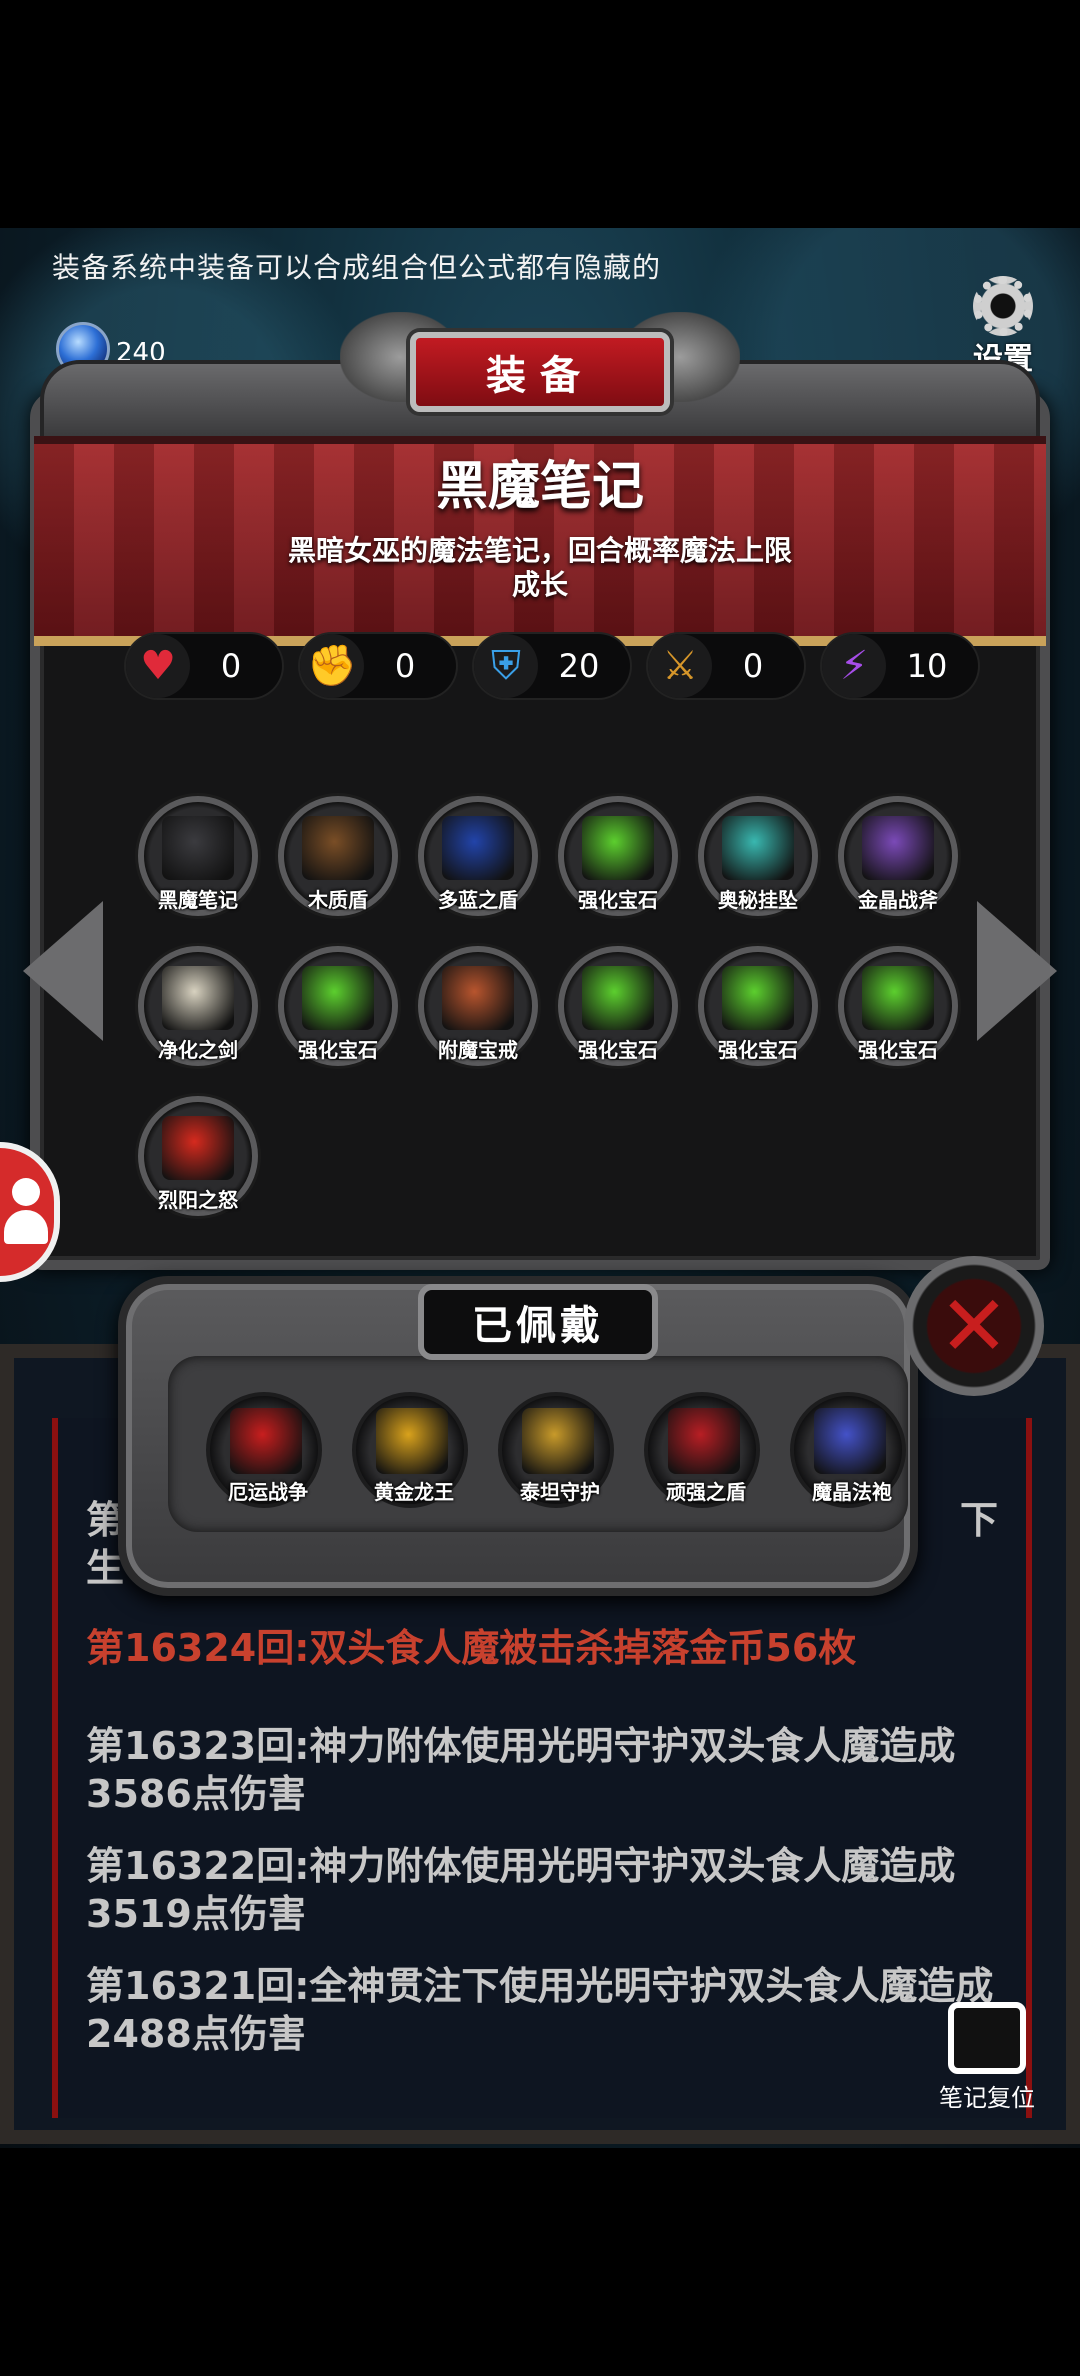 The width and height of the screenshot is (1080, 2376). Describe the element at coordinates (539, 487) in the screenshot. I see `selected-item-name: 黑魔笔记` at that location.